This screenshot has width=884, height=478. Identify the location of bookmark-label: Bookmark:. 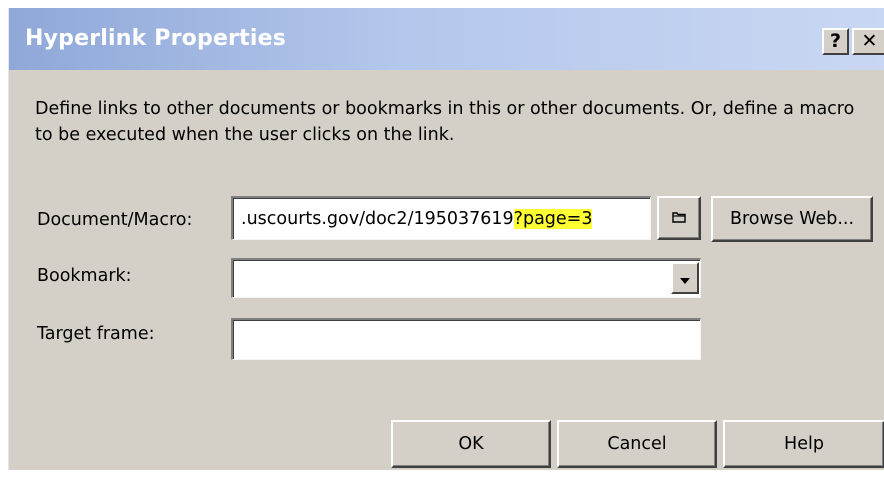
(84, 276).